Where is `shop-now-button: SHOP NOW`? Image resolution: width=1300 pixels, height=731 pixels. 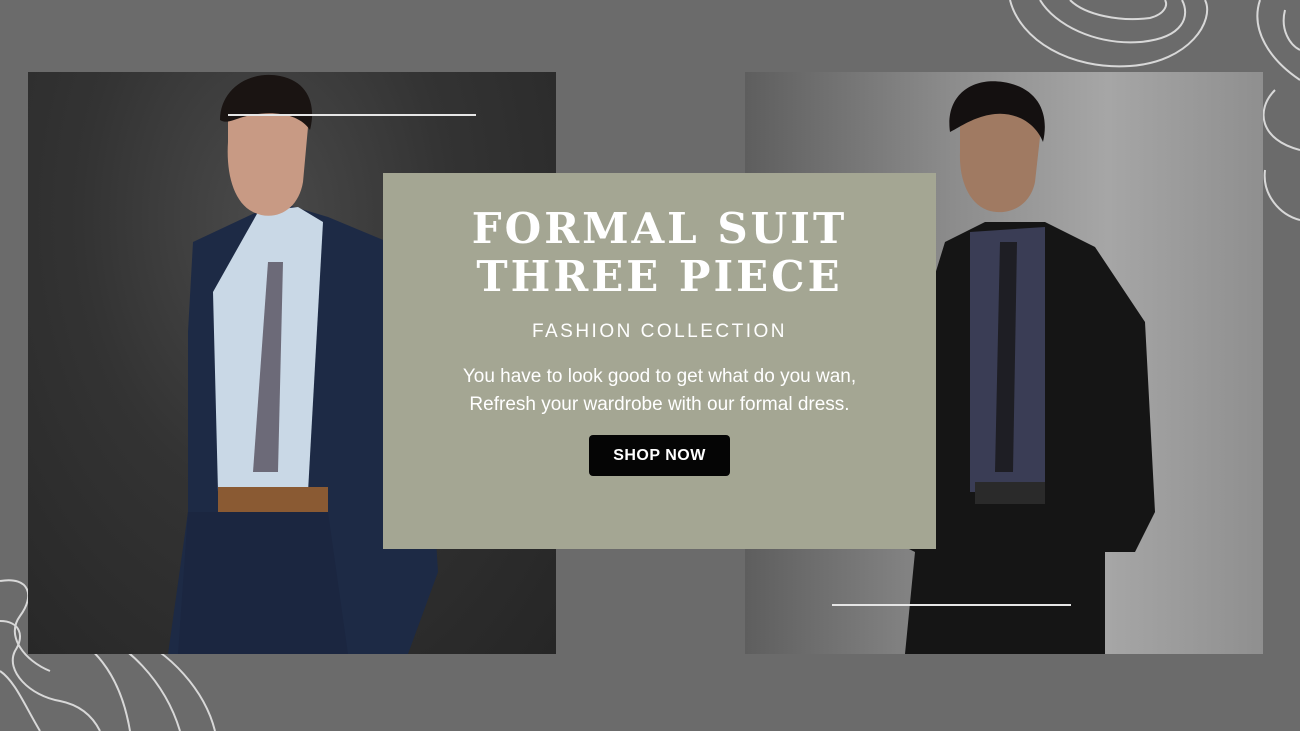 shop-now-button: SHOP NOW is located at coordinates (659, 455).